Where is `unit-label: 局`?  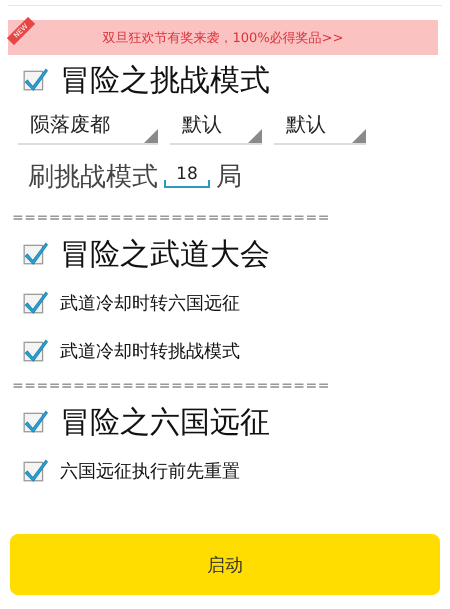
unit-label: 局 is located at coordinates (229, 177).